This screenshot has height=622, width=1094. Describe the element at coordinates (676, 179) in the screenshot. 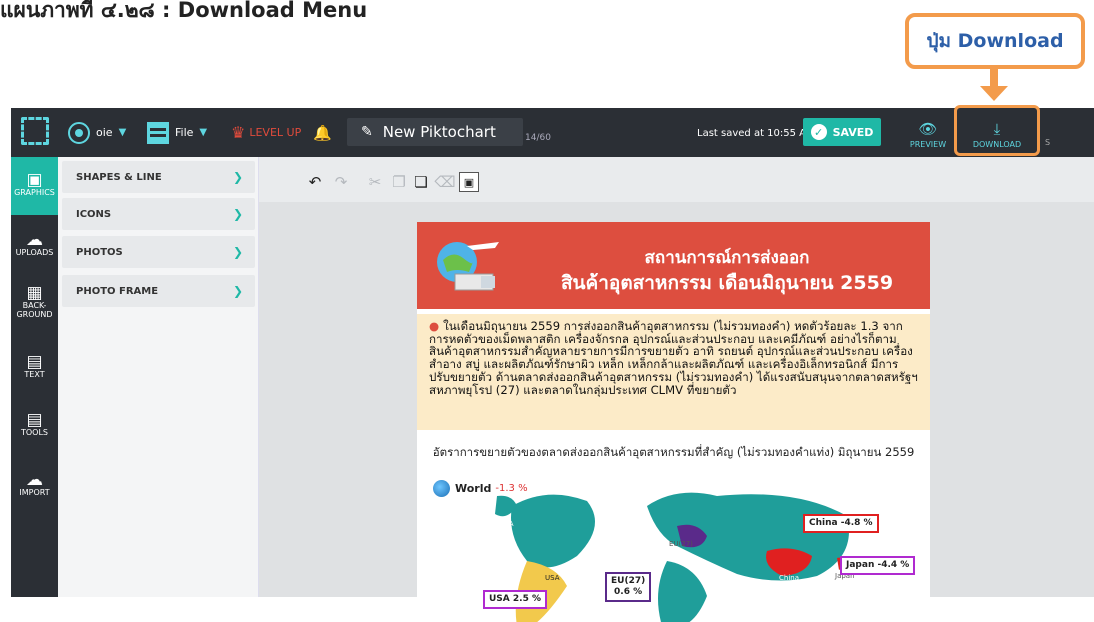

I see `edit-toolbar: ↶ ↷ ✂ ❐ ❏ ⌫ ▣` at that location.